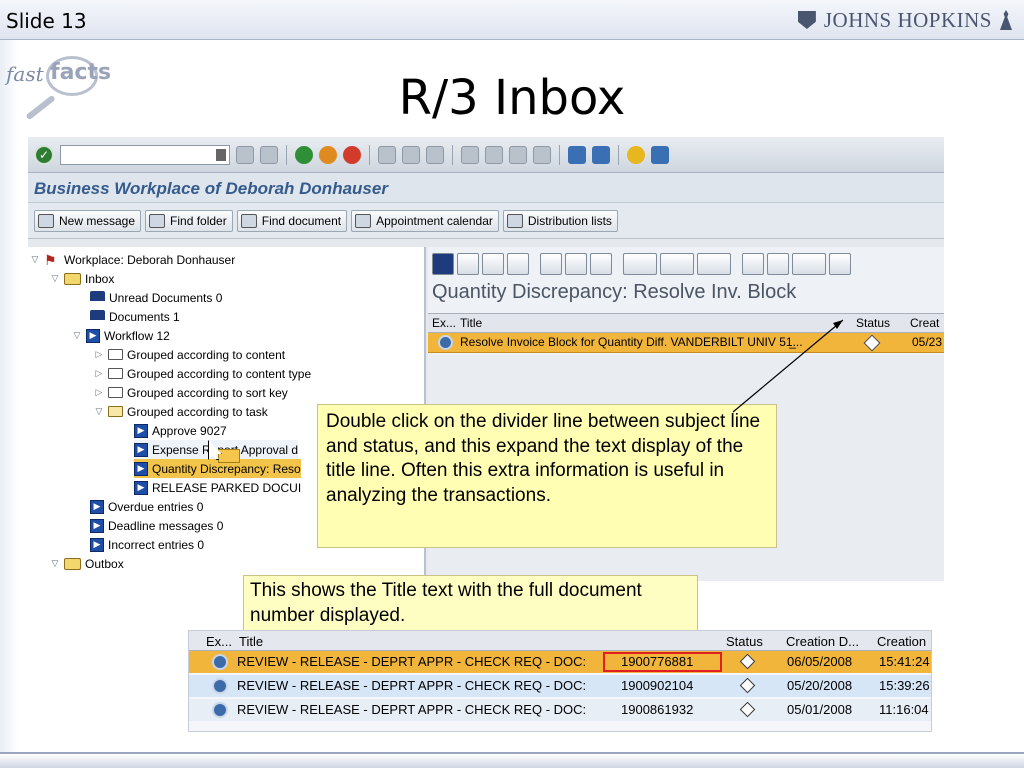 This screenshot has height=768, width=1024. I want to click on find-folder-button: Find folder, so click(189, 220).